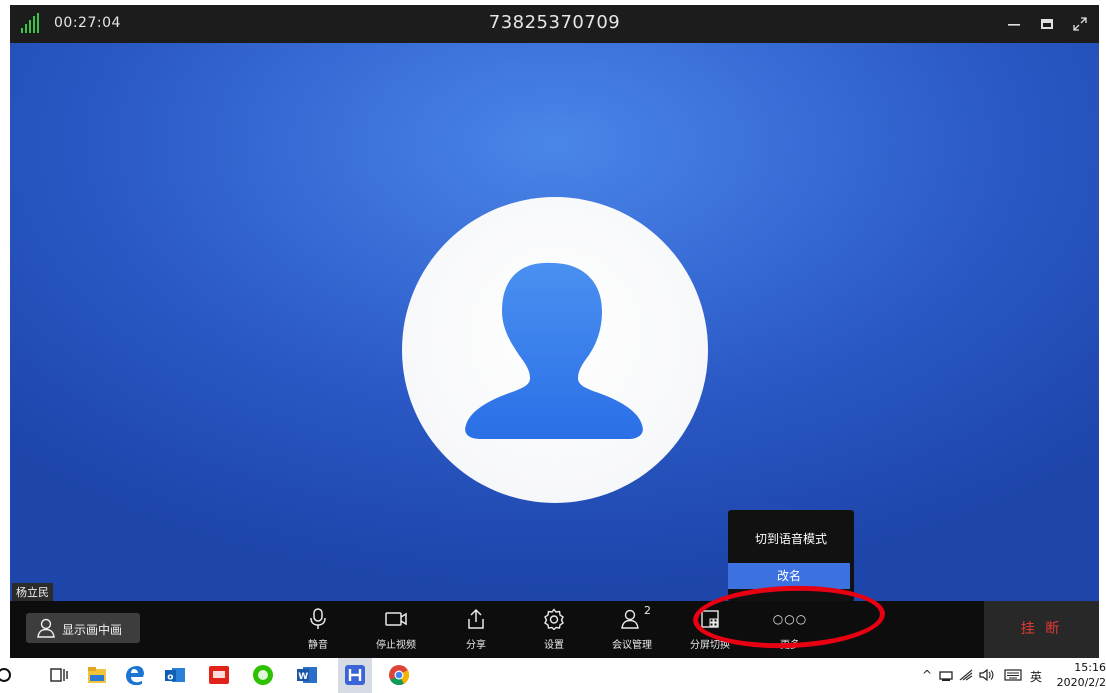  I want to click on title-bar: 00:27:04 73825370709, so click(554, 24).